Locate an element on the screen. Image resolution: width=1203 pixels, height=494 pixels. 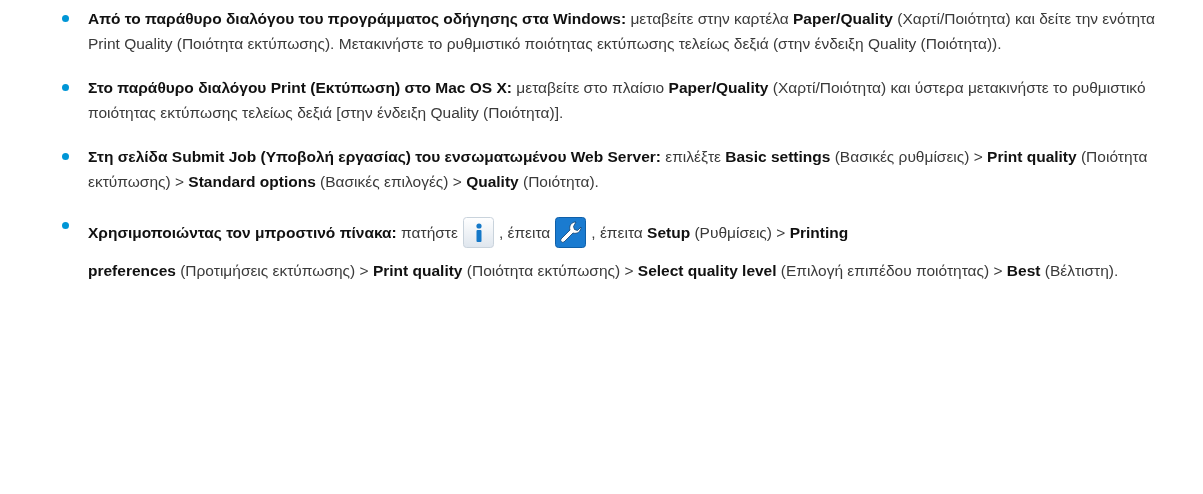
info-icon is located at coordinates (478, 232).